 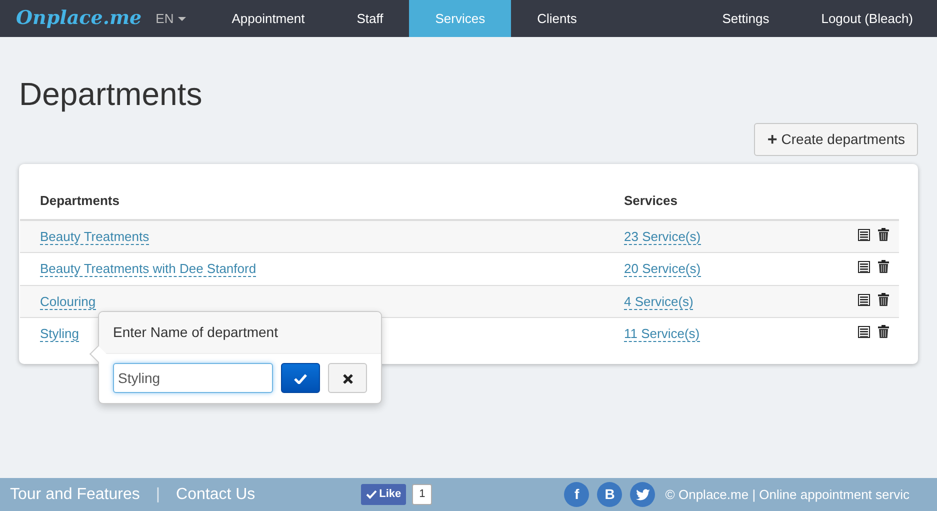 What do you see at coordinates (422, 494) in the screenshot?
I see `like-count: 1` at bounding box center [422, 494].